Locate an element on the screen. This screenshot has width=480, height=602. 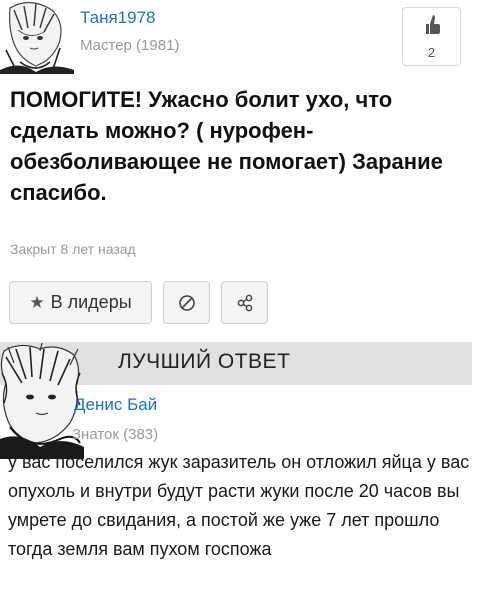
to-leaders-button: ★ В лидеры is located at coordinates (80, 302).